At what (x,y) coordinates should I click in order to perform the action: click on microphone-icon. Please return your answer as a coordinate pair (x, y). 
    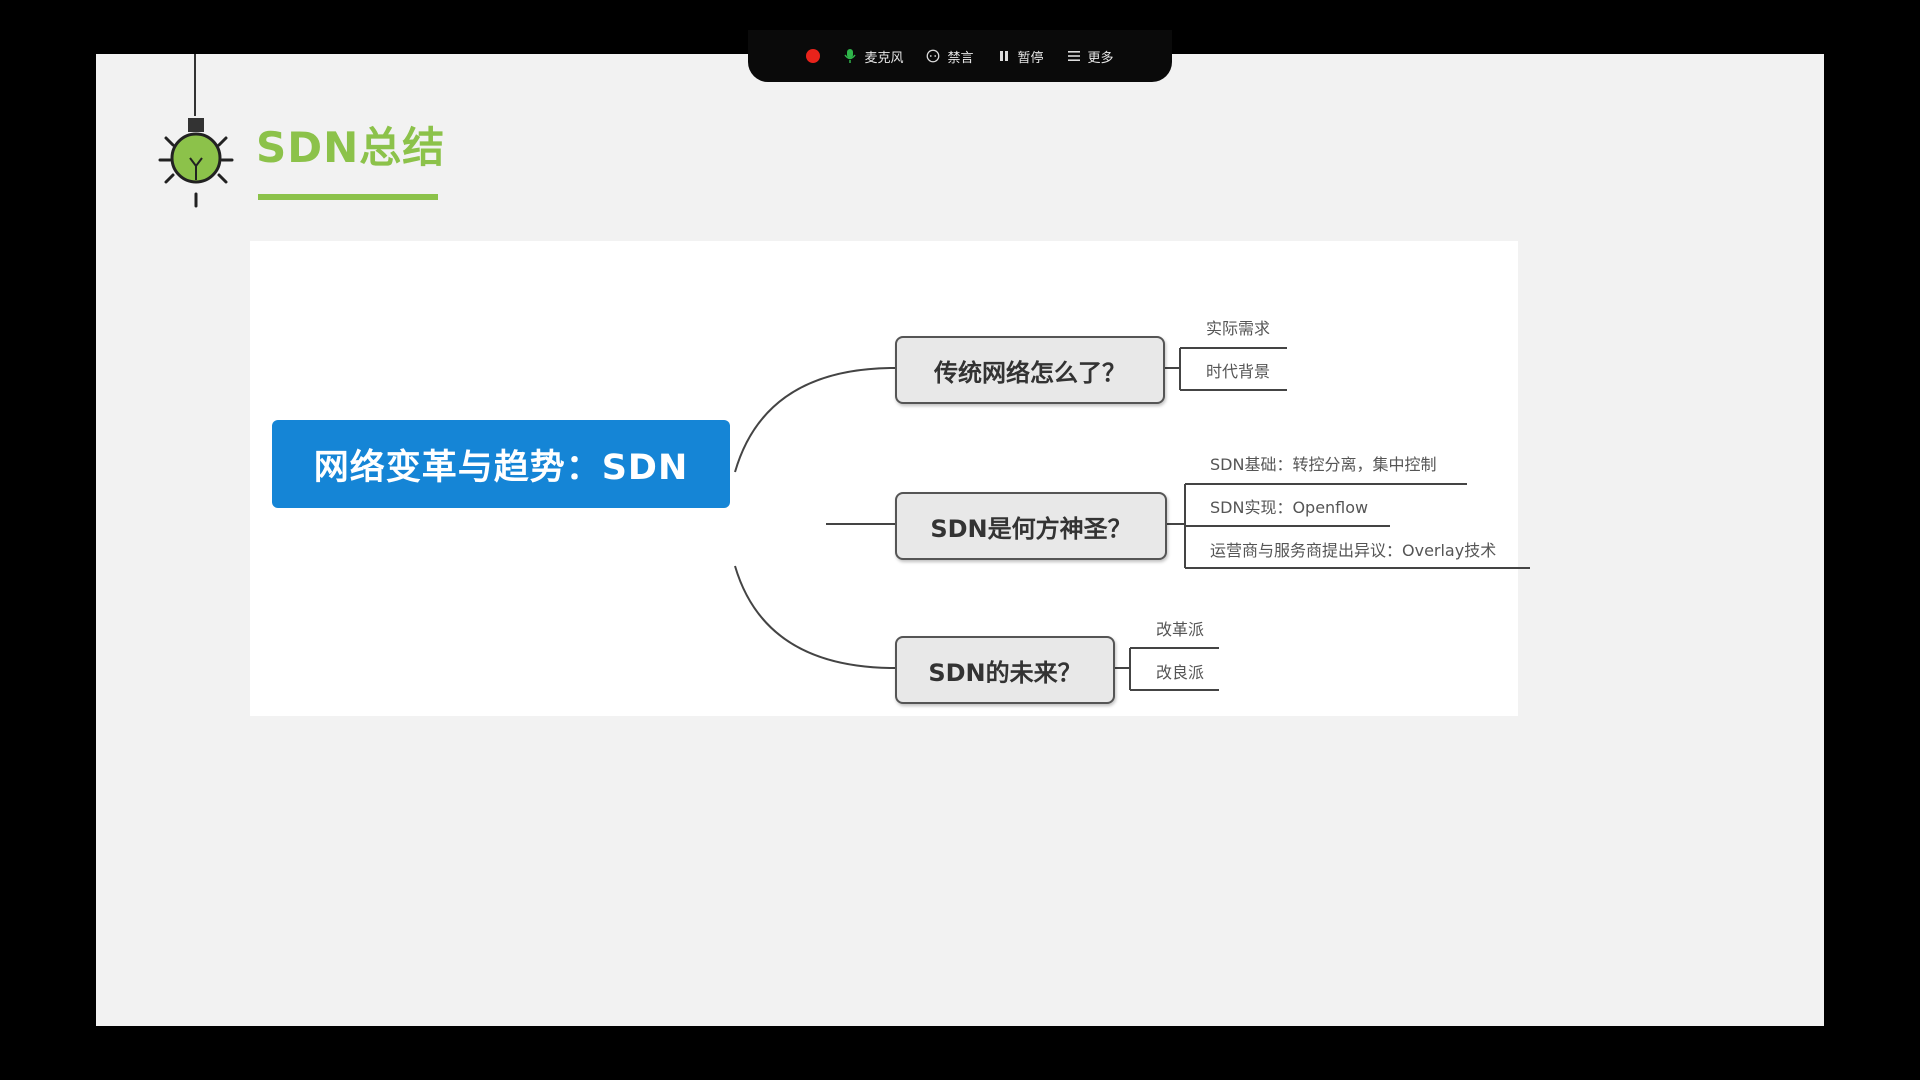
    Looking at the image, I should click on (850, 56).